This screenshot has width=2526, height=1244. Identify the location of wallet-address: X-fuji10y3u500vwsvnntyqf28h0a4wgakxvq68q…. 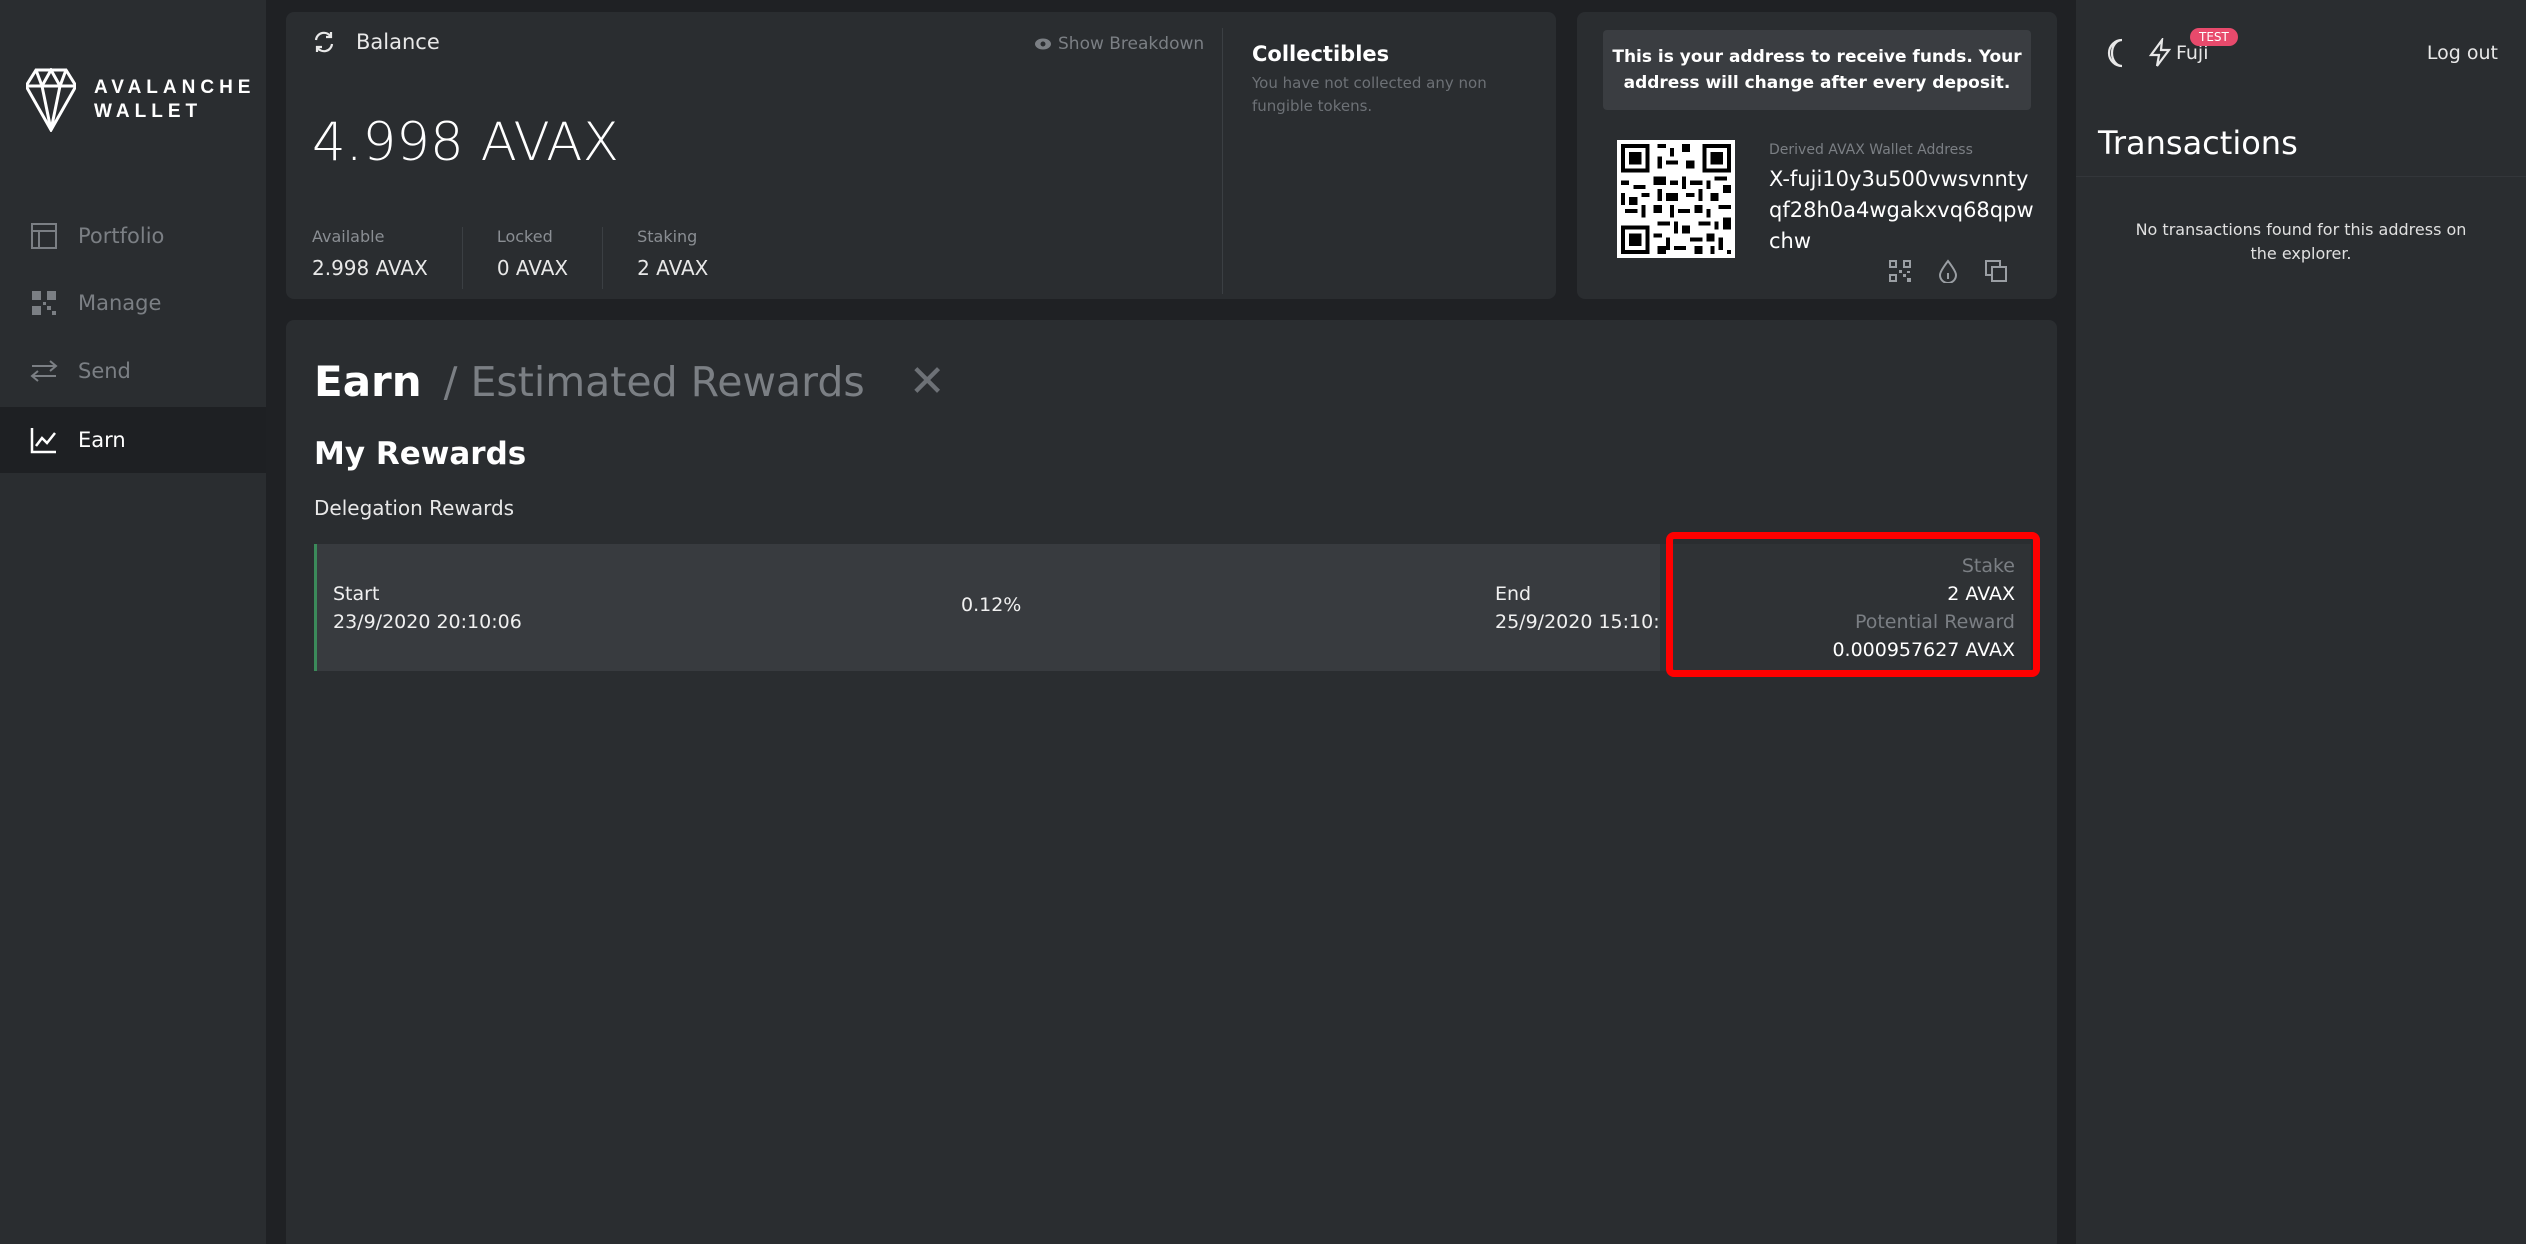
(1904, 210).